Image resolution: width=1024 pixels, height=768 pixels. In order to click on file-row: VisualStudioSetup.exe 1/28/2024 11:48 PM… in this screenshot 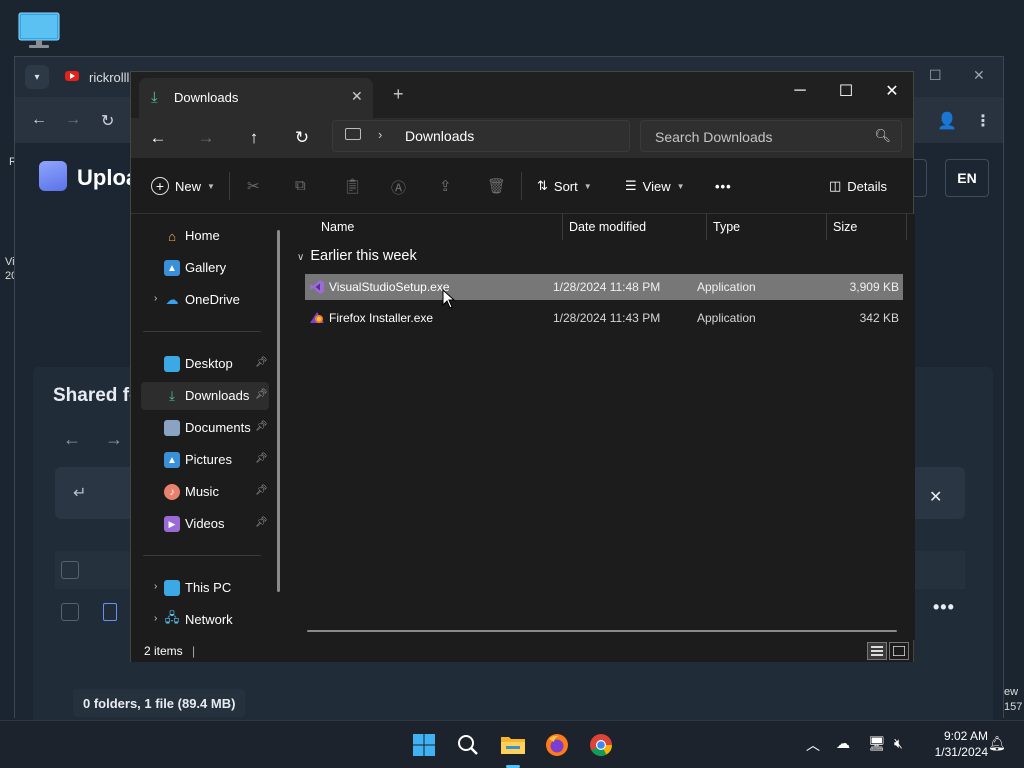, I will do `click(604, 287)`.